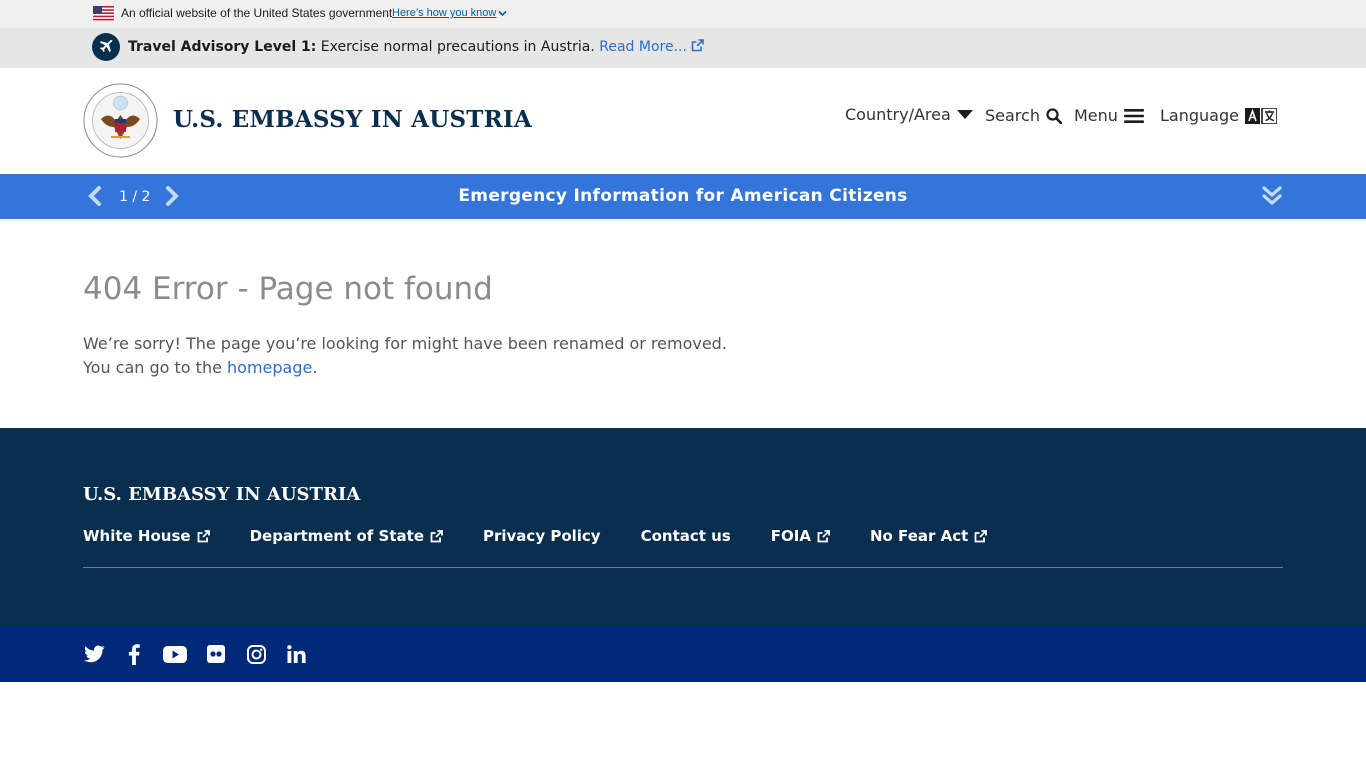 The height and width of the screenshot is (768, 1366). I want to click on social-media-bar, so click(683, 654).